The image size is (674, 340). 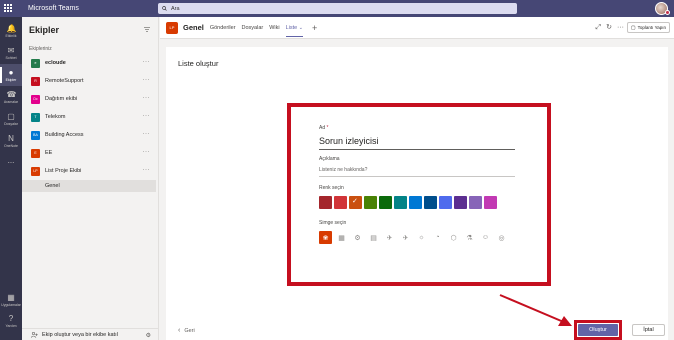 What do you see at coordinates (147, 29) in the screenshot?
I see `filter-icon` at bounding box center [147, 29].